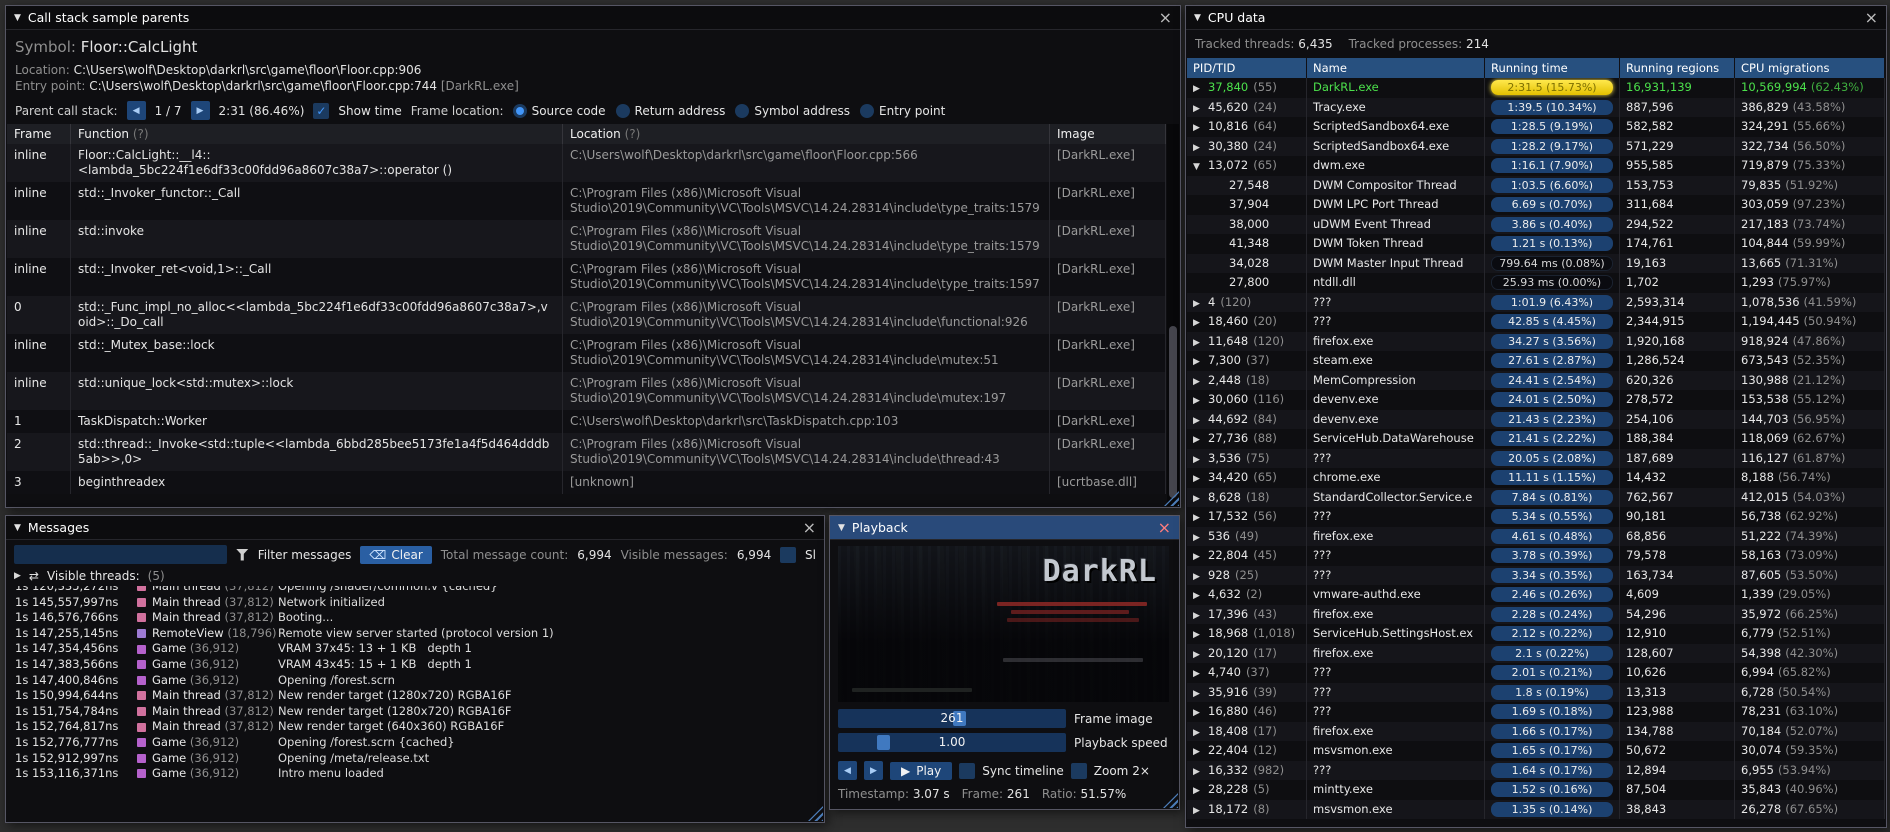 This screenshot has height=832, width=1890. What do you see at coordinates (847, 770) in the screenshot?
I see `prev-frame-button: ◀` at bounding box center [847, 770].